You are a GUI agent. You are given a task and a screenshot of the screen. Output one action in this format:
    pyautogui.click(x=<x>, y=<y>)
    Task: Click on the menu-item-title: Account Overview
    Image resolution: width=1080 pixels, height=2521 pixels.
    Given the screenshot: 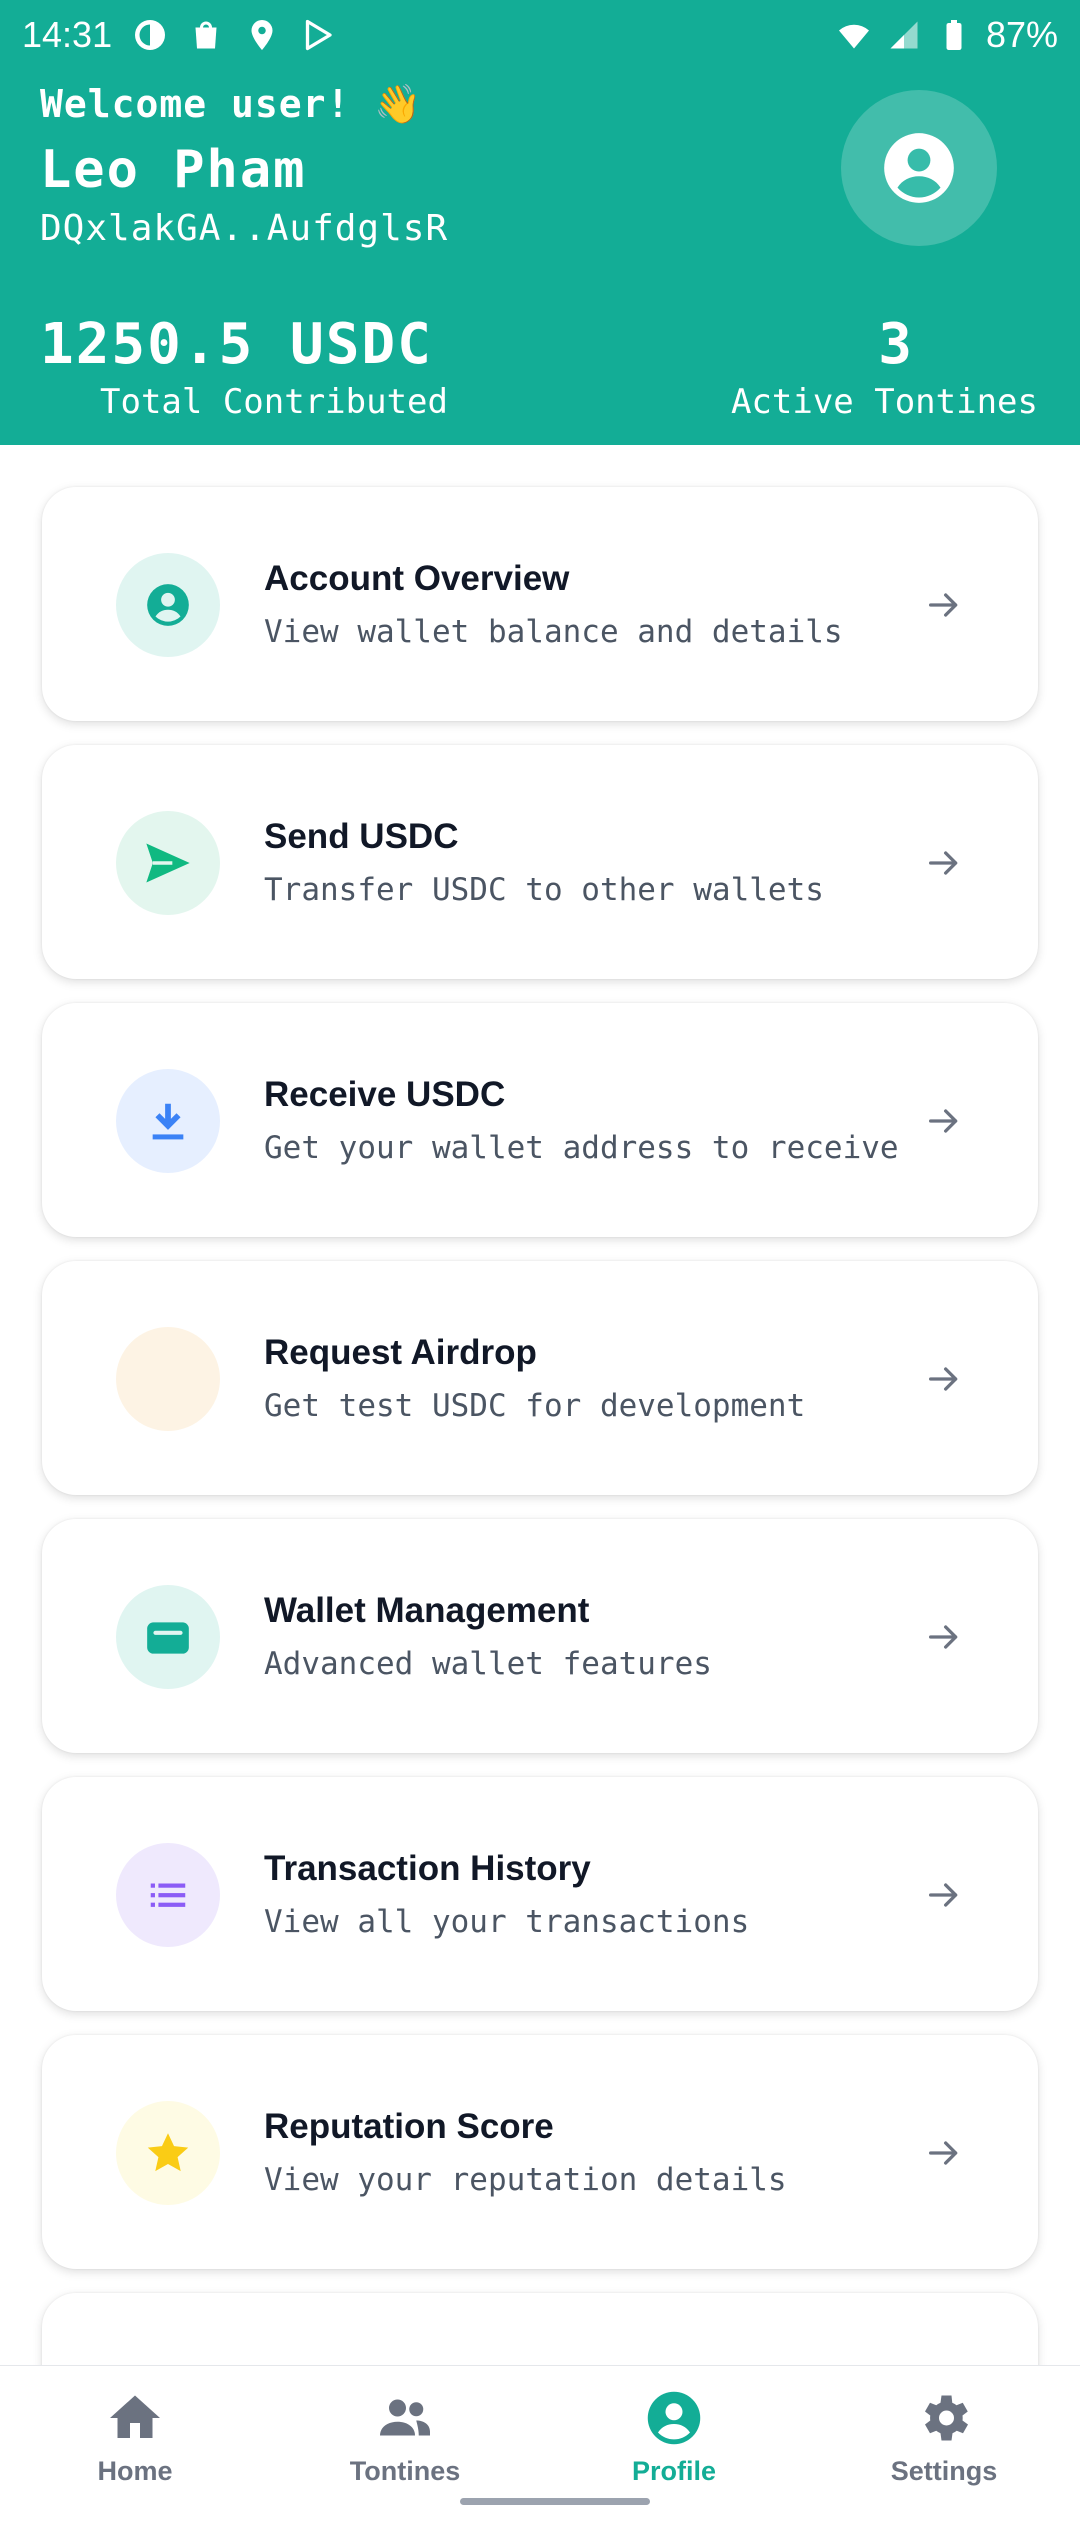 What is the action you would take?
    pyautogui.click(x=417, y=578)
    